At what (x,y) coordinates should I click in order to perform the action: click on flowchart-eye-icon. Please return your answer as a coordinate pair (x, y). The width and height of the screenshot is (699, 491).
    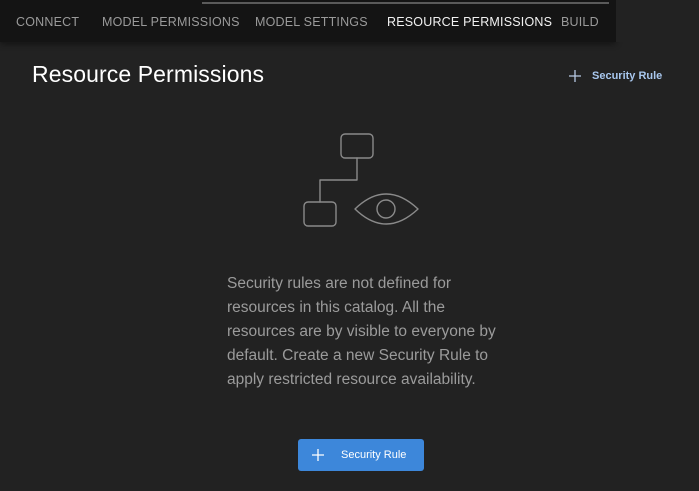
    Looking at the image, I should click on (361, 180).